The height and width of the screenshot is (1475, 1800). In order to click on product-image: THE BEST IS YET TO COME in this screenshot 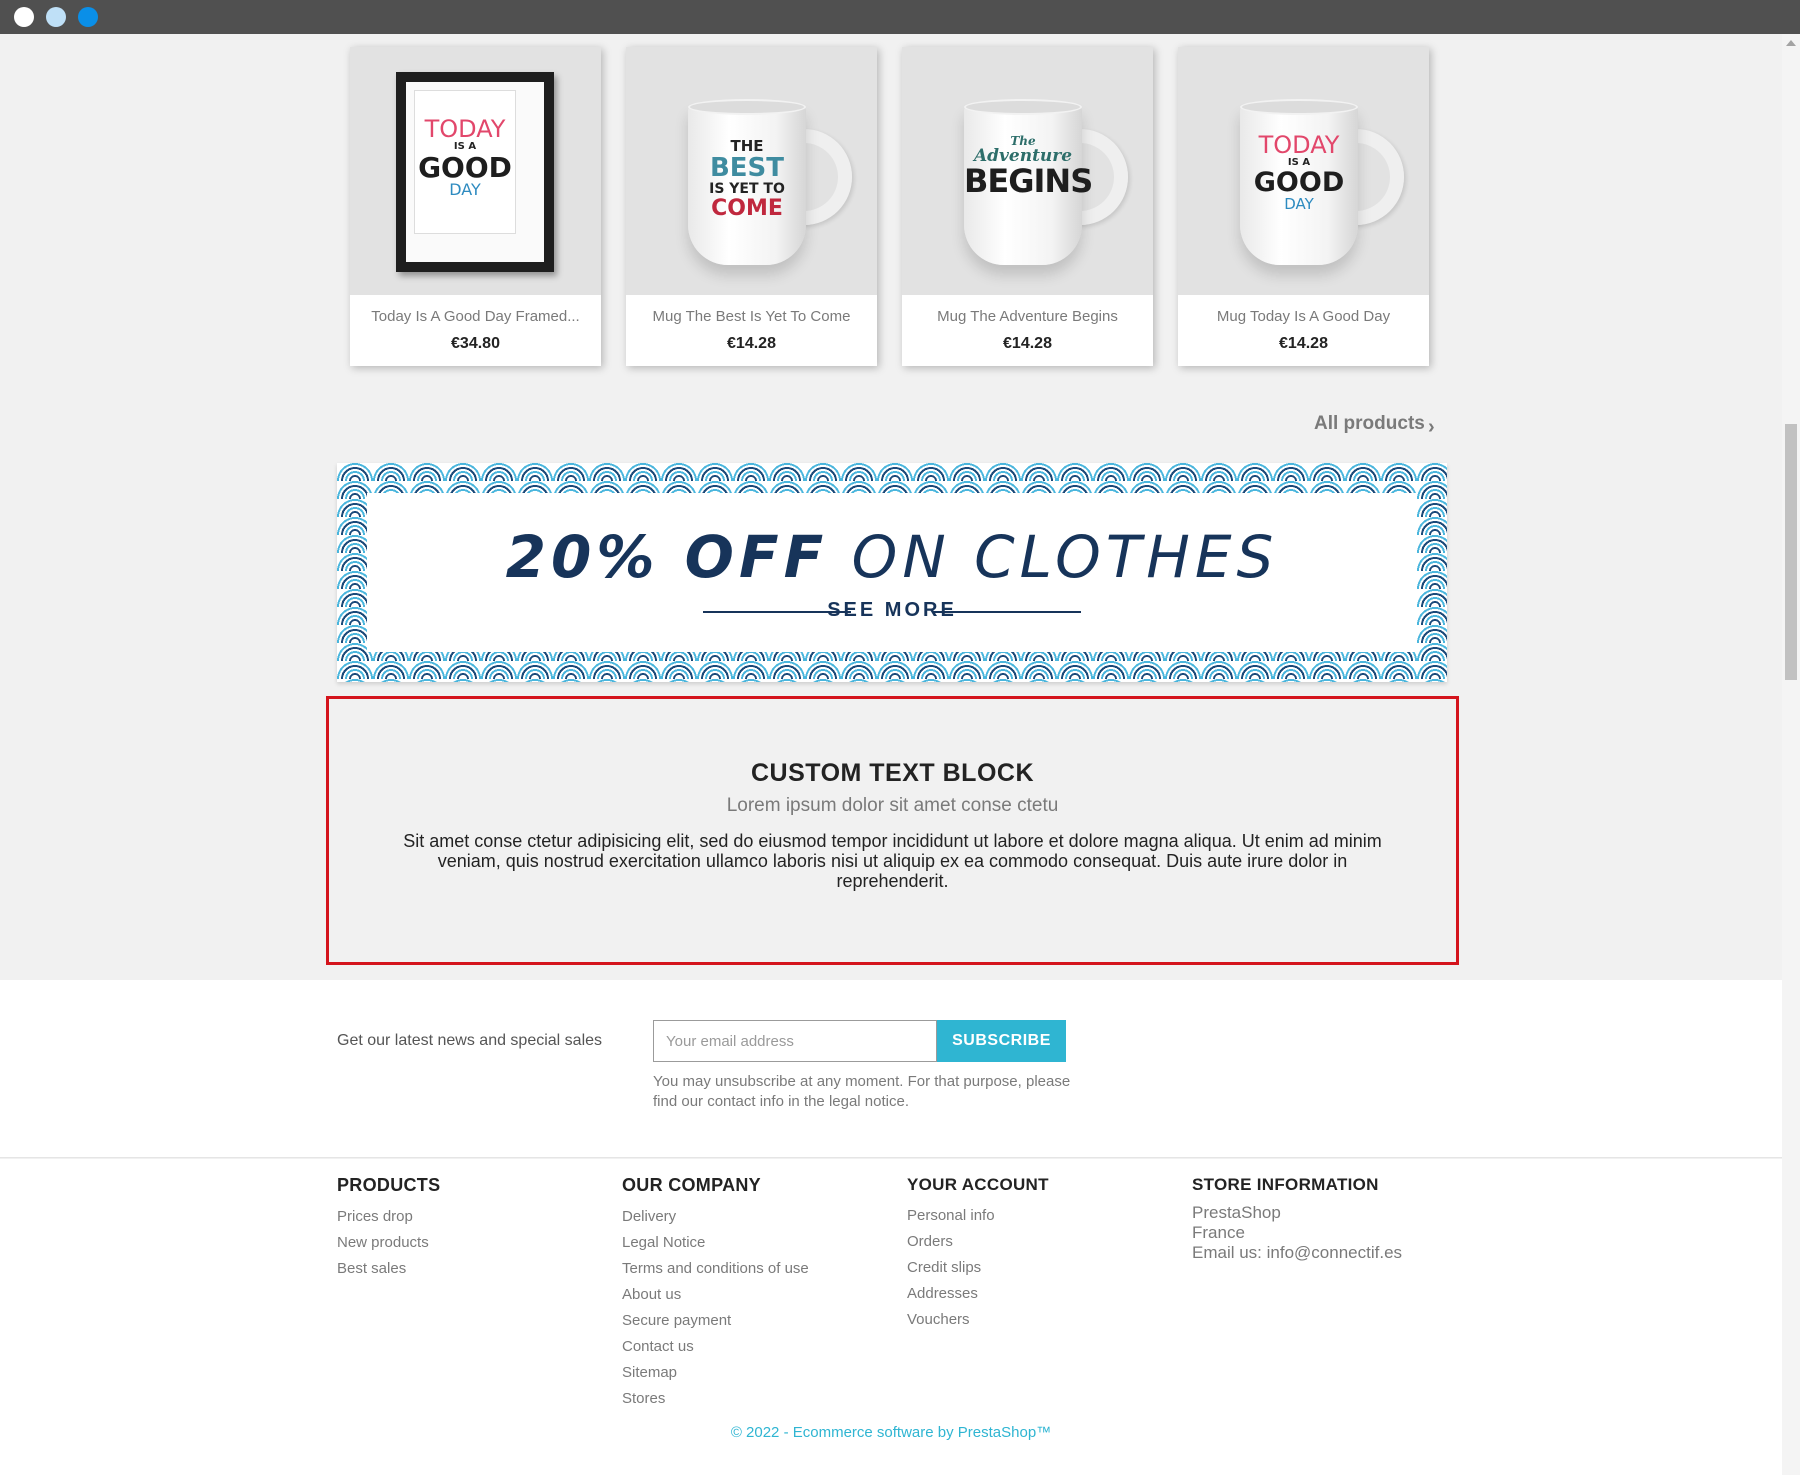, I will do `click(751, 171)`.